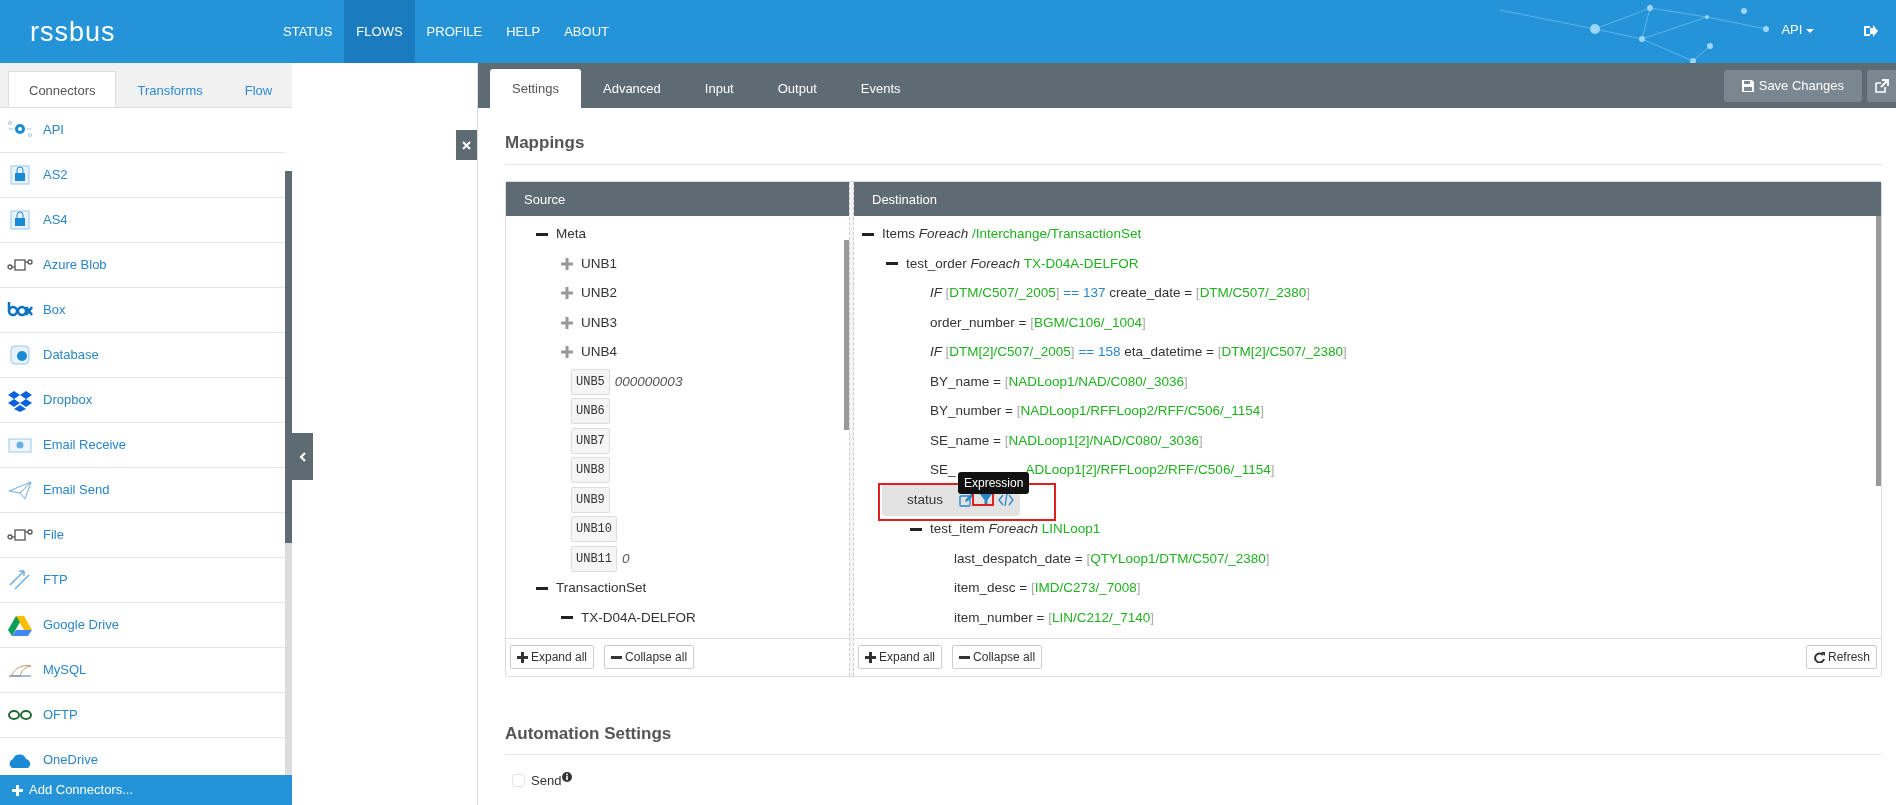 This screenshot has height=805, width=1896. What do you see at coordinates (1193, 136) in the screenshot?
I see `section-heading: Mappings` at bounding box center [1193, 136].